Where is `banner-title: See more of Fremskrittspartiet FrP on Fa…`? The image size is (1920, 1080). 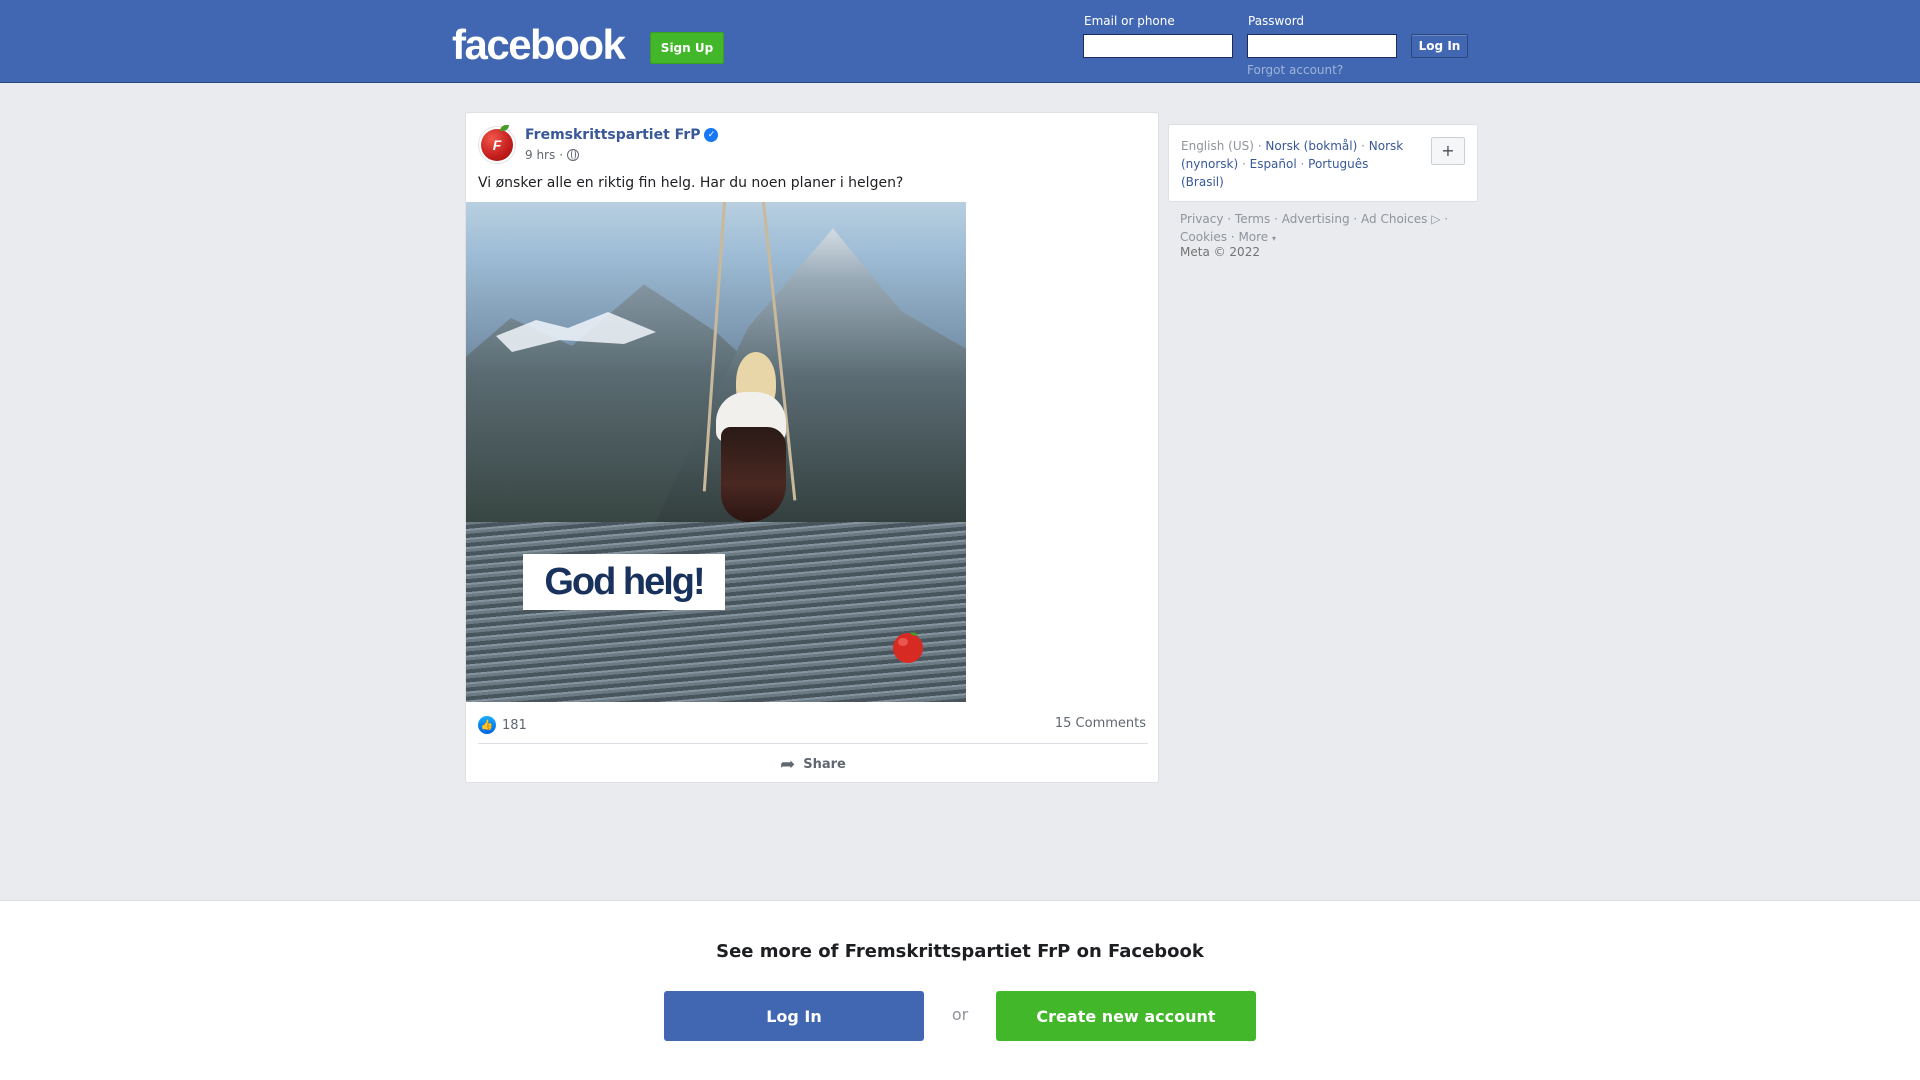 banner-title: See more of Fremskrittspartiet FrP on Fa… is located at coordinates (960, 951).